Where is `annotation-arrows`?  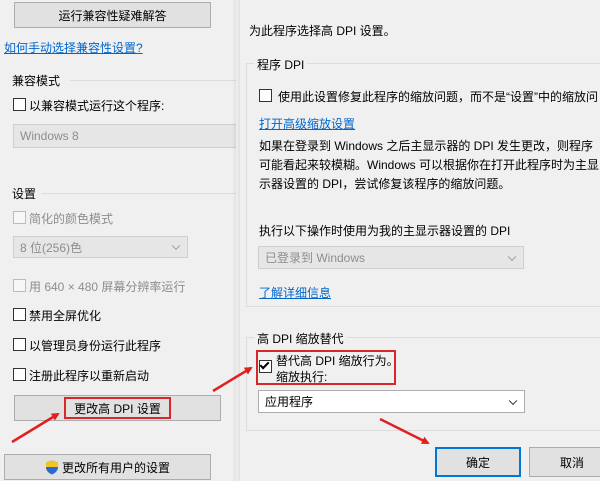
annotation-arrows is located at coordinates (220, 405).